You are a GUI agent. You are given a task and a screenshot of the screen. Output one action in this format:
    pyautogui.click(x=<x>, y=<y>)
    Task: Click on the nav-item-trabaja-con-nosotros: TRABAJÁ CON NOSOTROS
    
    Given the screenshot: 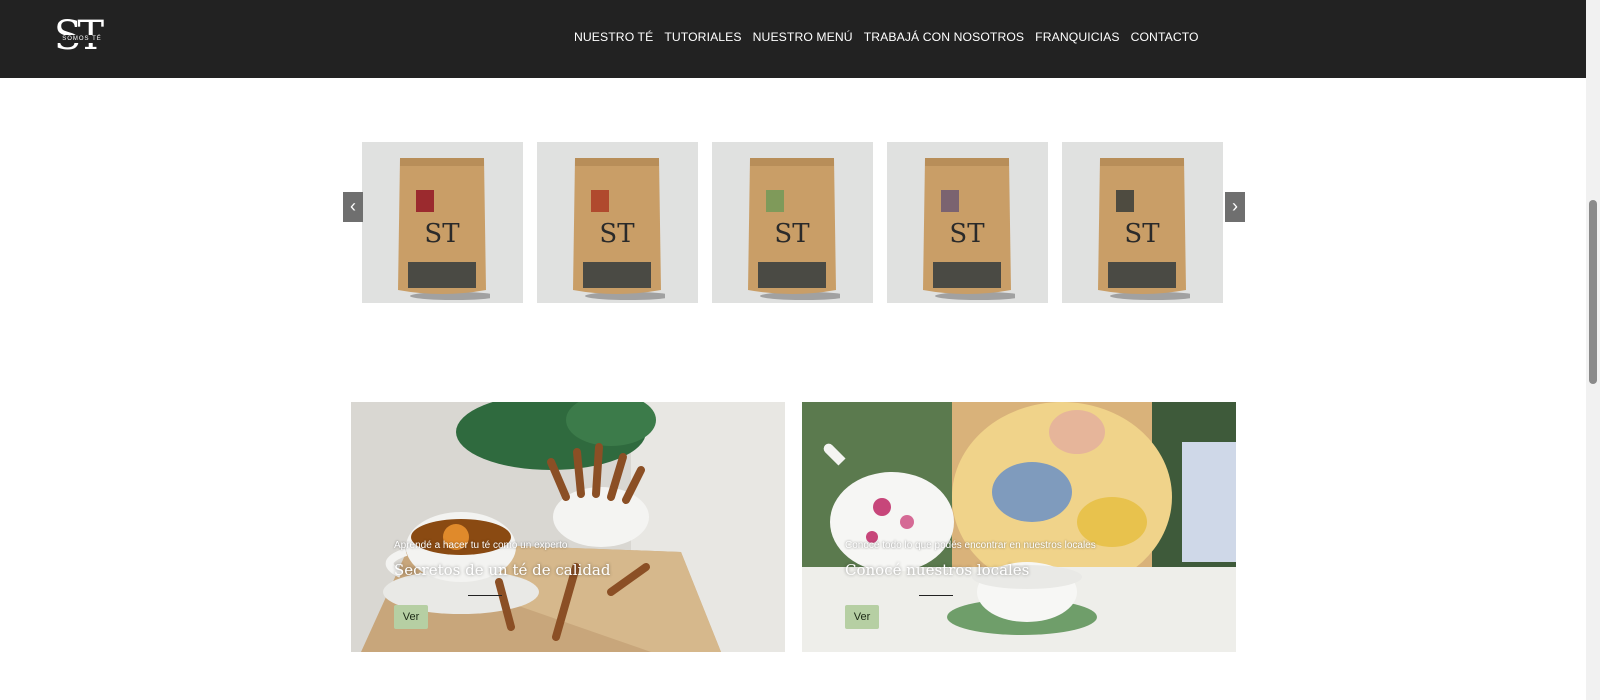 What is the action you would take?
    pyautogui.click(x=944, y=37)
    